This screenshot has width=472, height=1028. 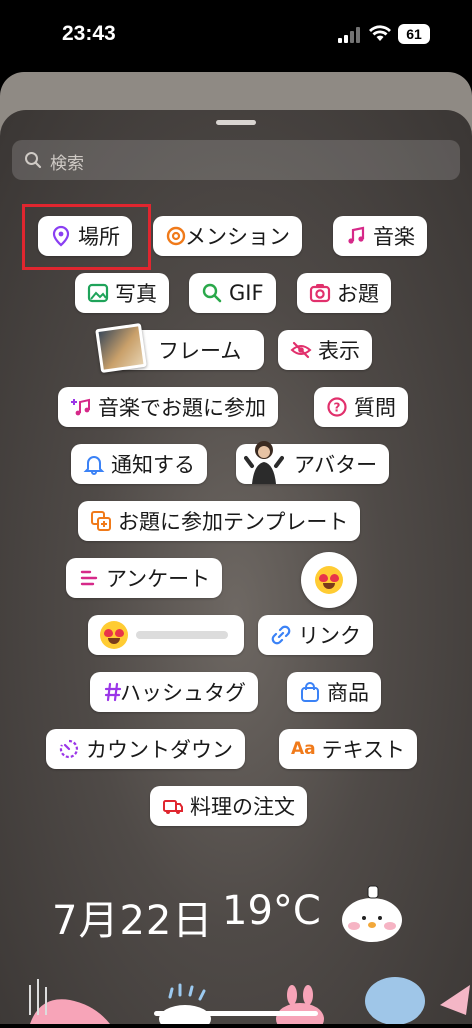 What do you see at coordinates (67, 164) in the screenshot?
I see `search-placeholder: 検索` at bounding box center [67, 164].